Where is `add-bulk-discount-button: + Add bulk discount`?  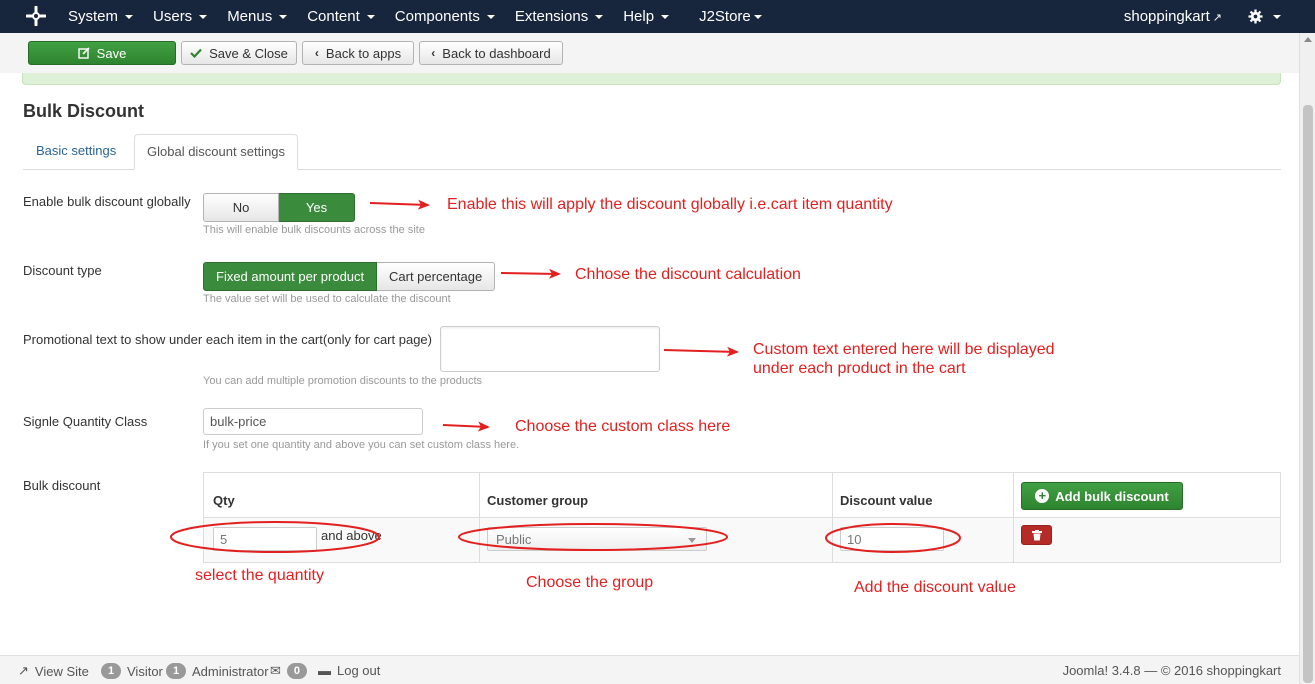
add-bulk-discount-button: + Add bulk discount is located at coordinates (1102, 496).